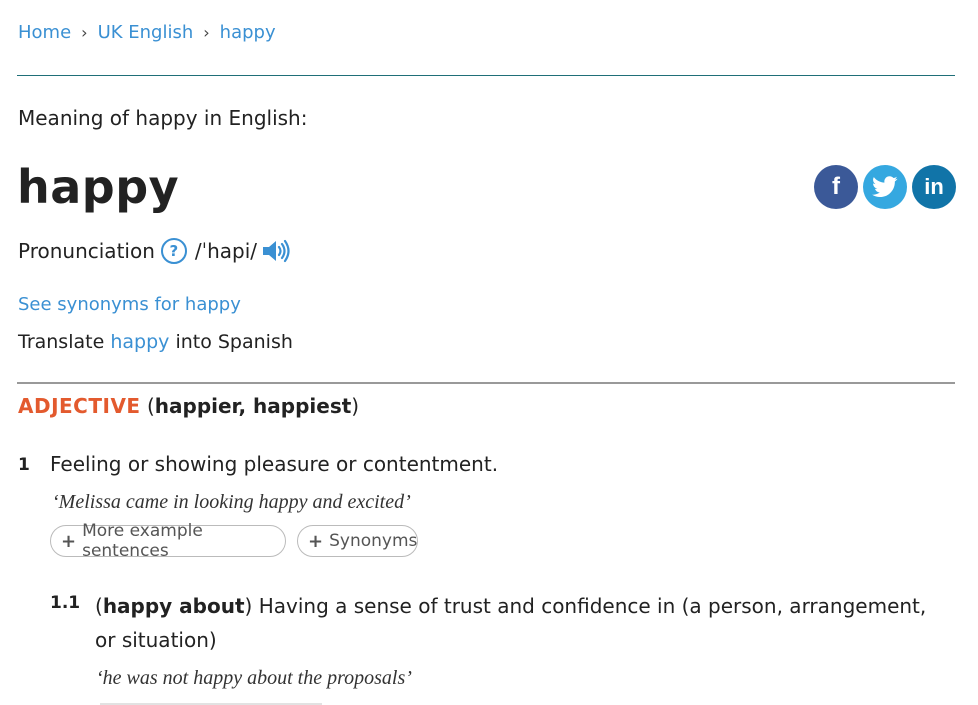 The width and height of the screenshot is (978, 705). I want to click on more-examples-button: + More example sentences, so click(168, 541).